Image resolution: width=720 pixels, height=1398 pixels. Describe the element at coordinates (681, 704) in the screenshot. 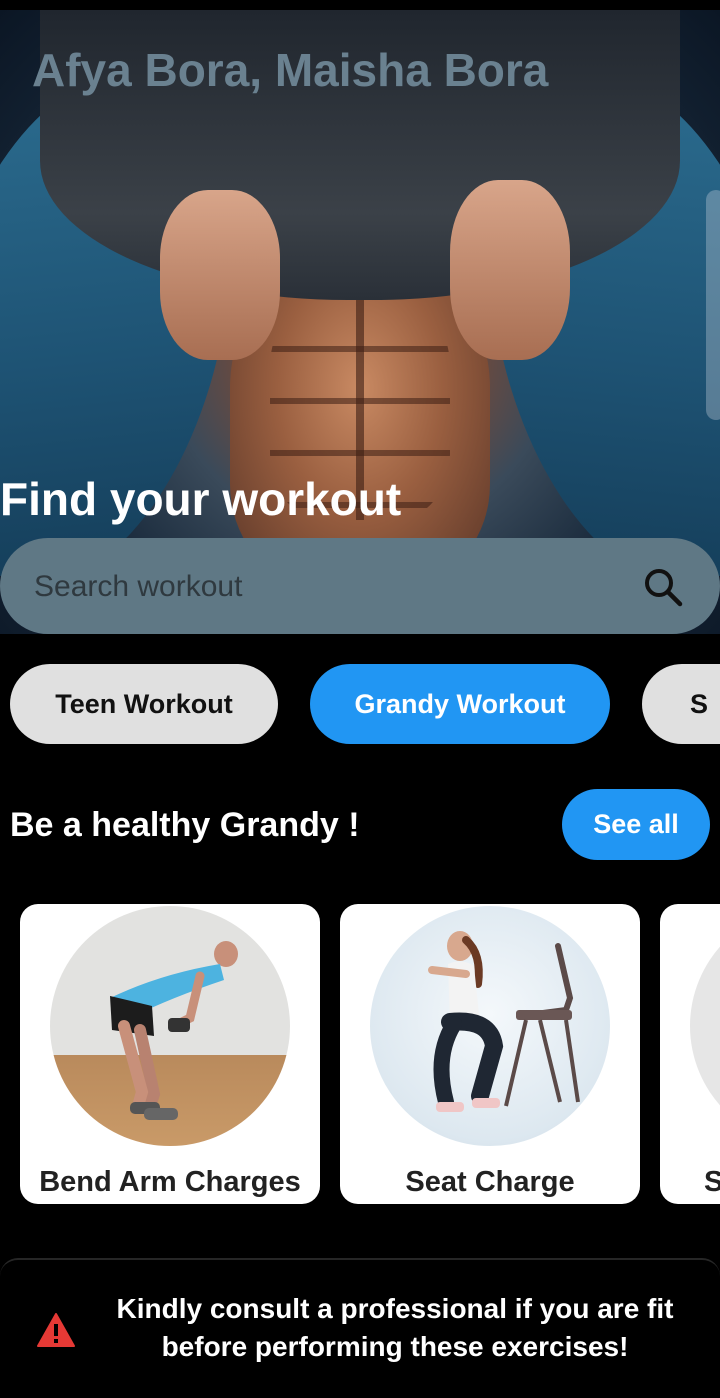

I see `category-chip-partial: S` at that location.